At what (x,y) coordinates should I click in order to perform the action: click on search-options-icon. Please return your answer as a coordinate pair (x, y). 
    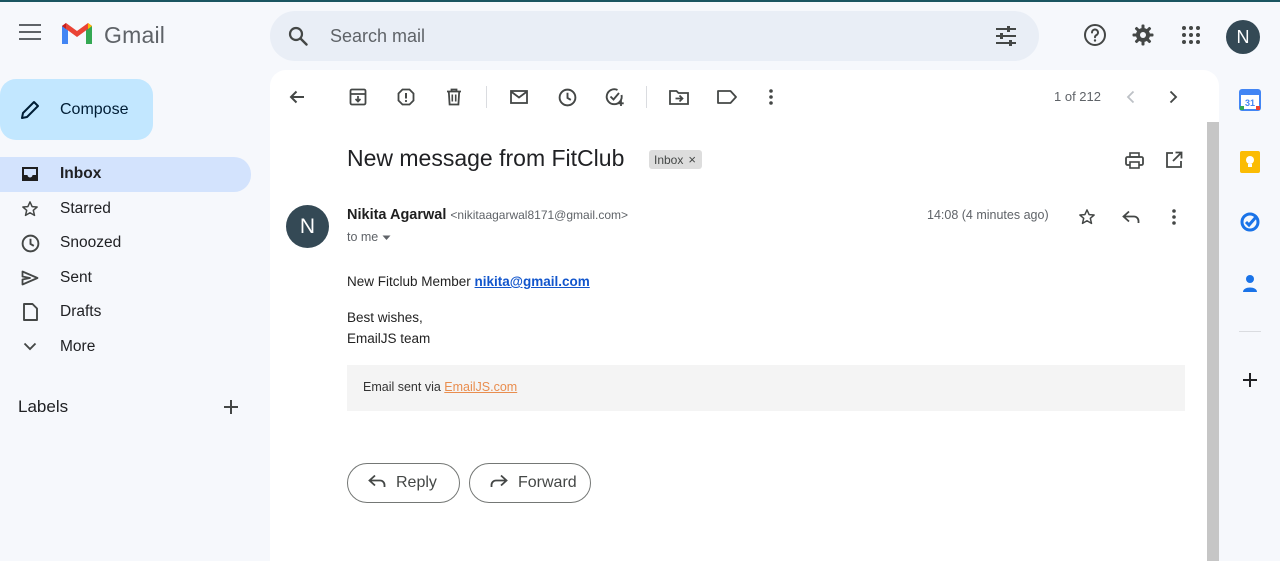
    Looking at the image, I should click on (1006, 36).